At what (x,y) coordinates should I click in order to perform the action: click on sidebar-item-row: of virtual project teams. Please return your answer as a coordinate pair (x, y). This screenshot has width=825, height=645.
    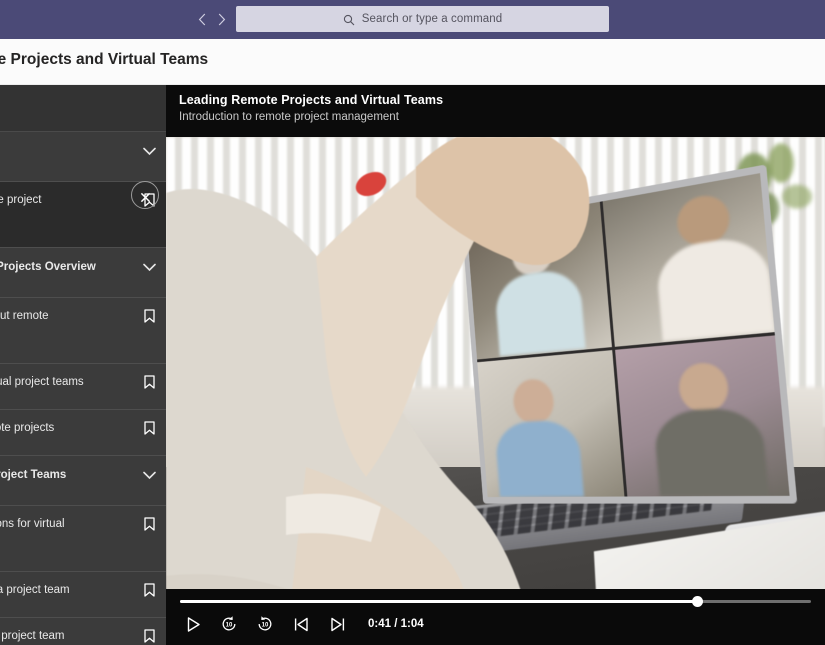
    Looking at the image, I should click on (83, 387).